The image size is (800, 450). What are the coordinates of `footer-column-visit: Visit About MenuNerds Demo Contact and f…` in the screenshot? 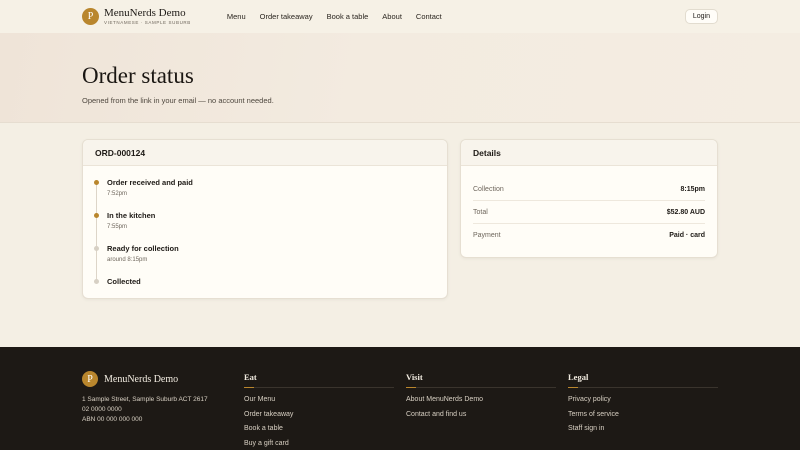 It's located at (481, 398).